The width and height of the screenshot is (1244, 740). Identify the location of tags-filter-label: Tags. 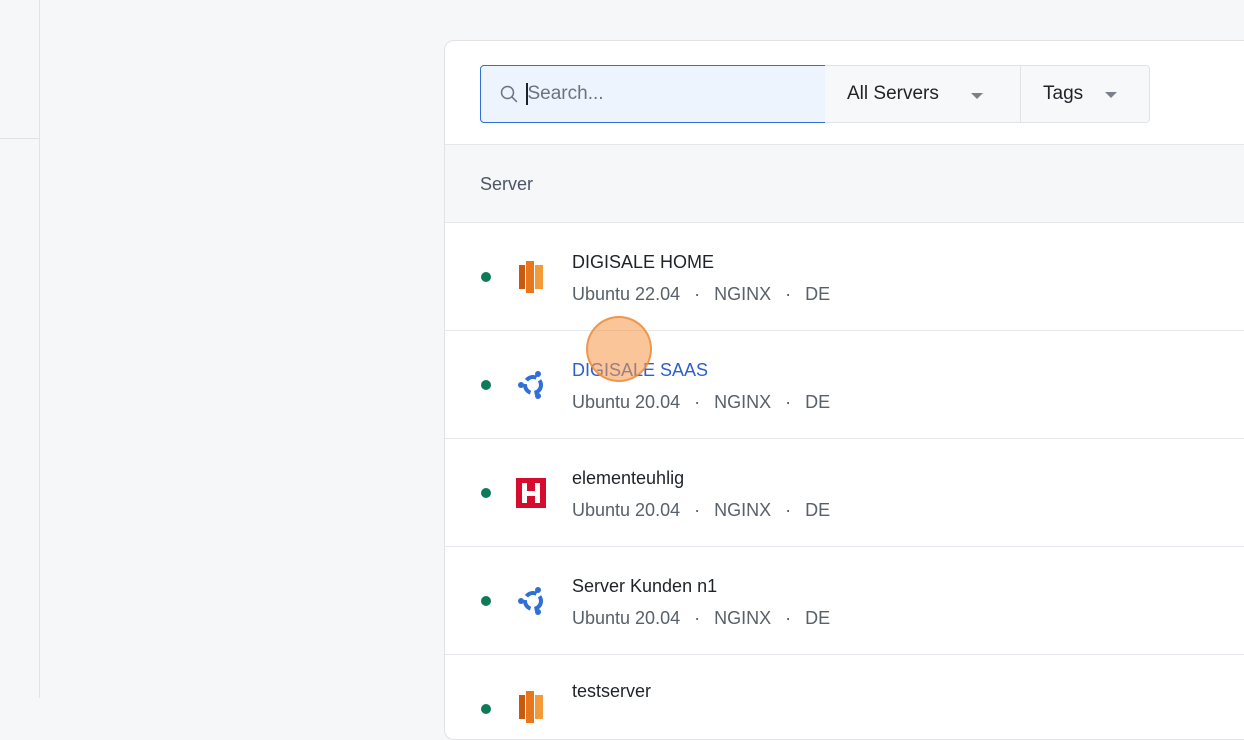
(1063, 93).